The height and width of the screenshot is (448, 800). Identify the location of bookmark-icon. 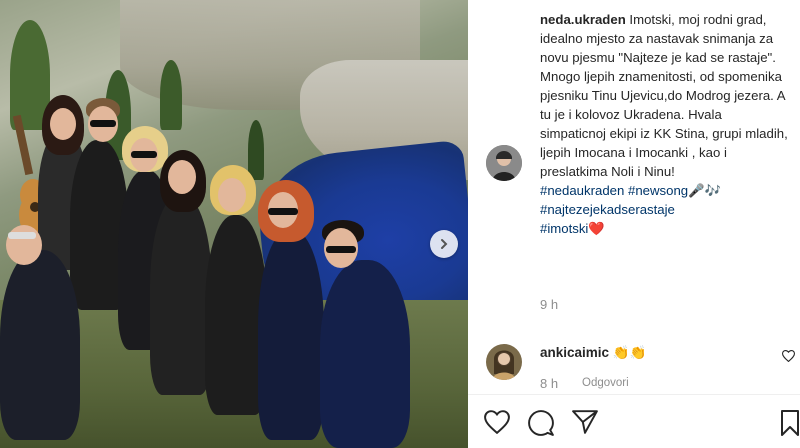
(790, 423).